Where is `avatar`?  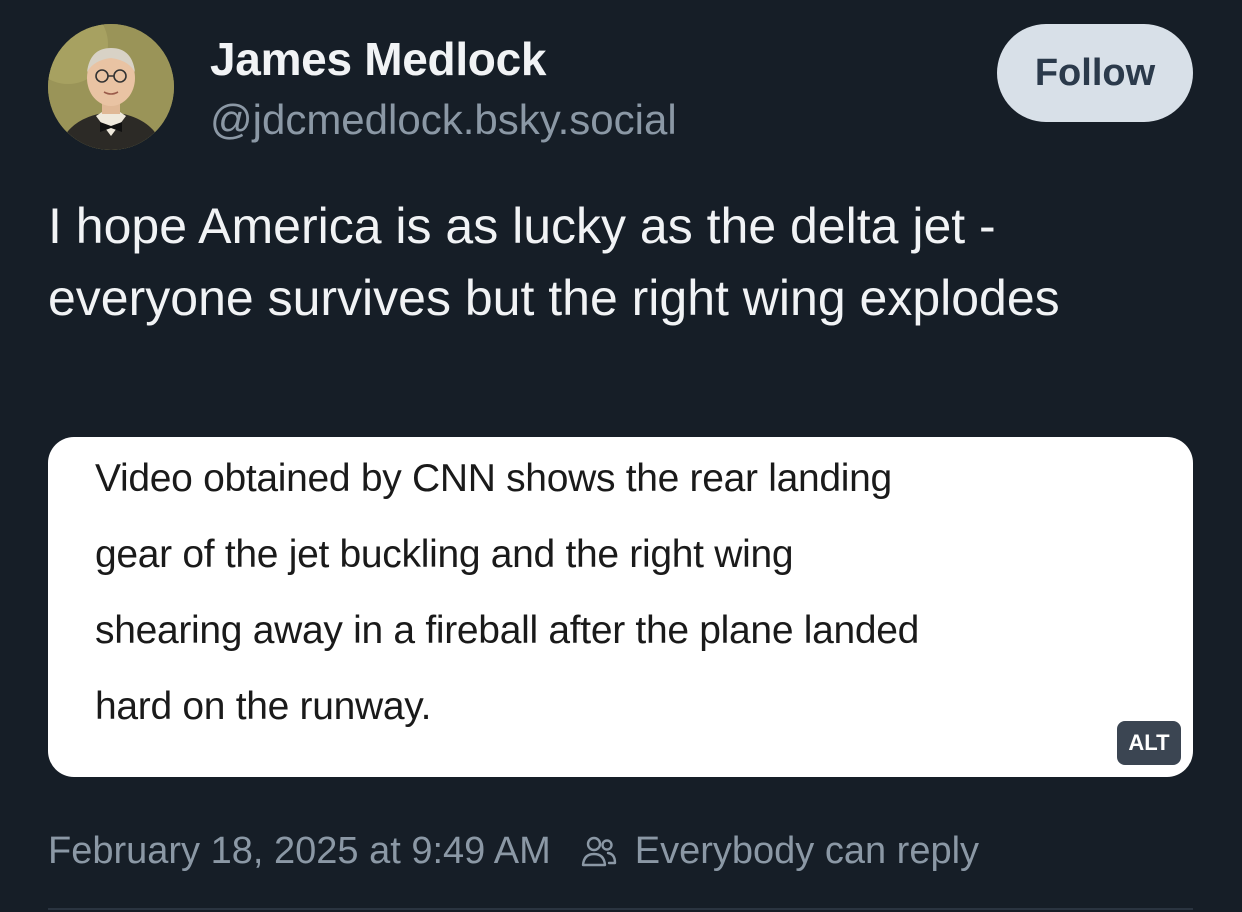 avatar is located at coordinates (111, 87).